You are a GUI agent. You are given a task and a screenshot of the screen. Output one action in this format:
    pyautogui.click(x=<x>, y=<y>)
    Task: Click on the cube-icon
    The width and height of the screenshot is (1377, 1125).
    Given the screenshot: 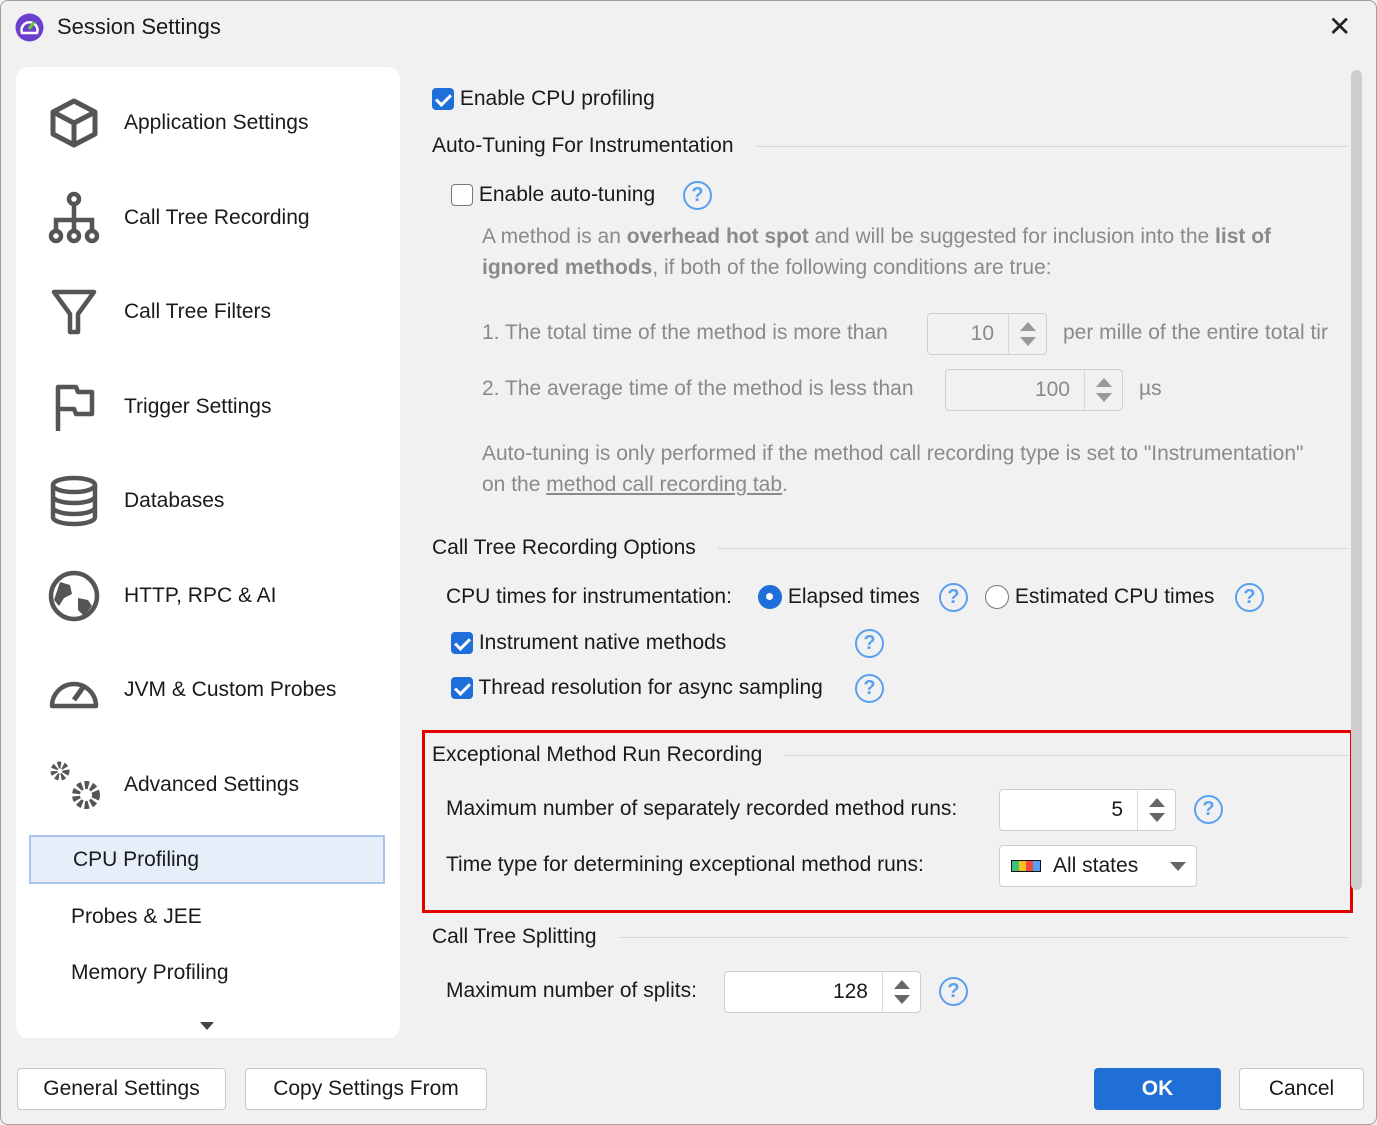 What is the action you would take?
    pyautogui.click(x=74, y=123)
    